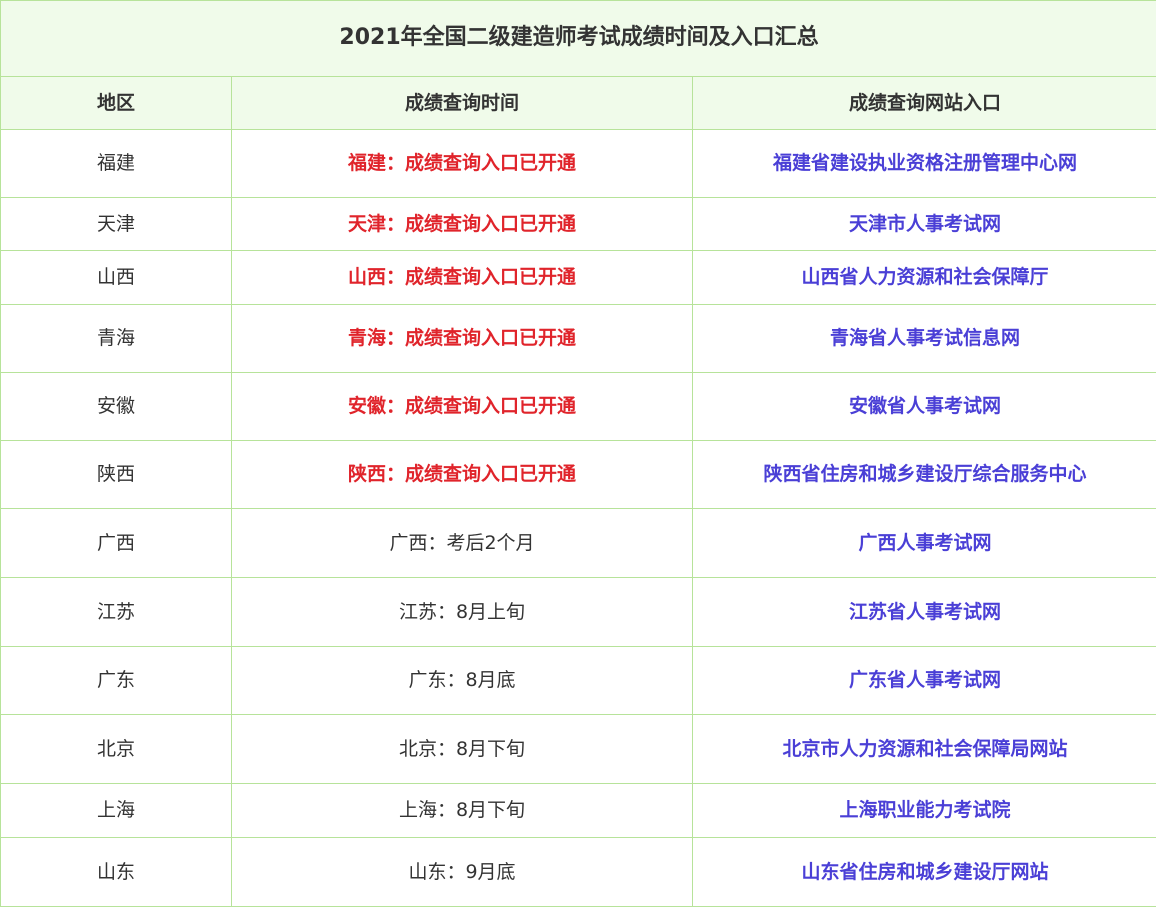 The width and height of the screenshot is (1156, 908). I want to click on cell-region: 天津, so click(116, 224).